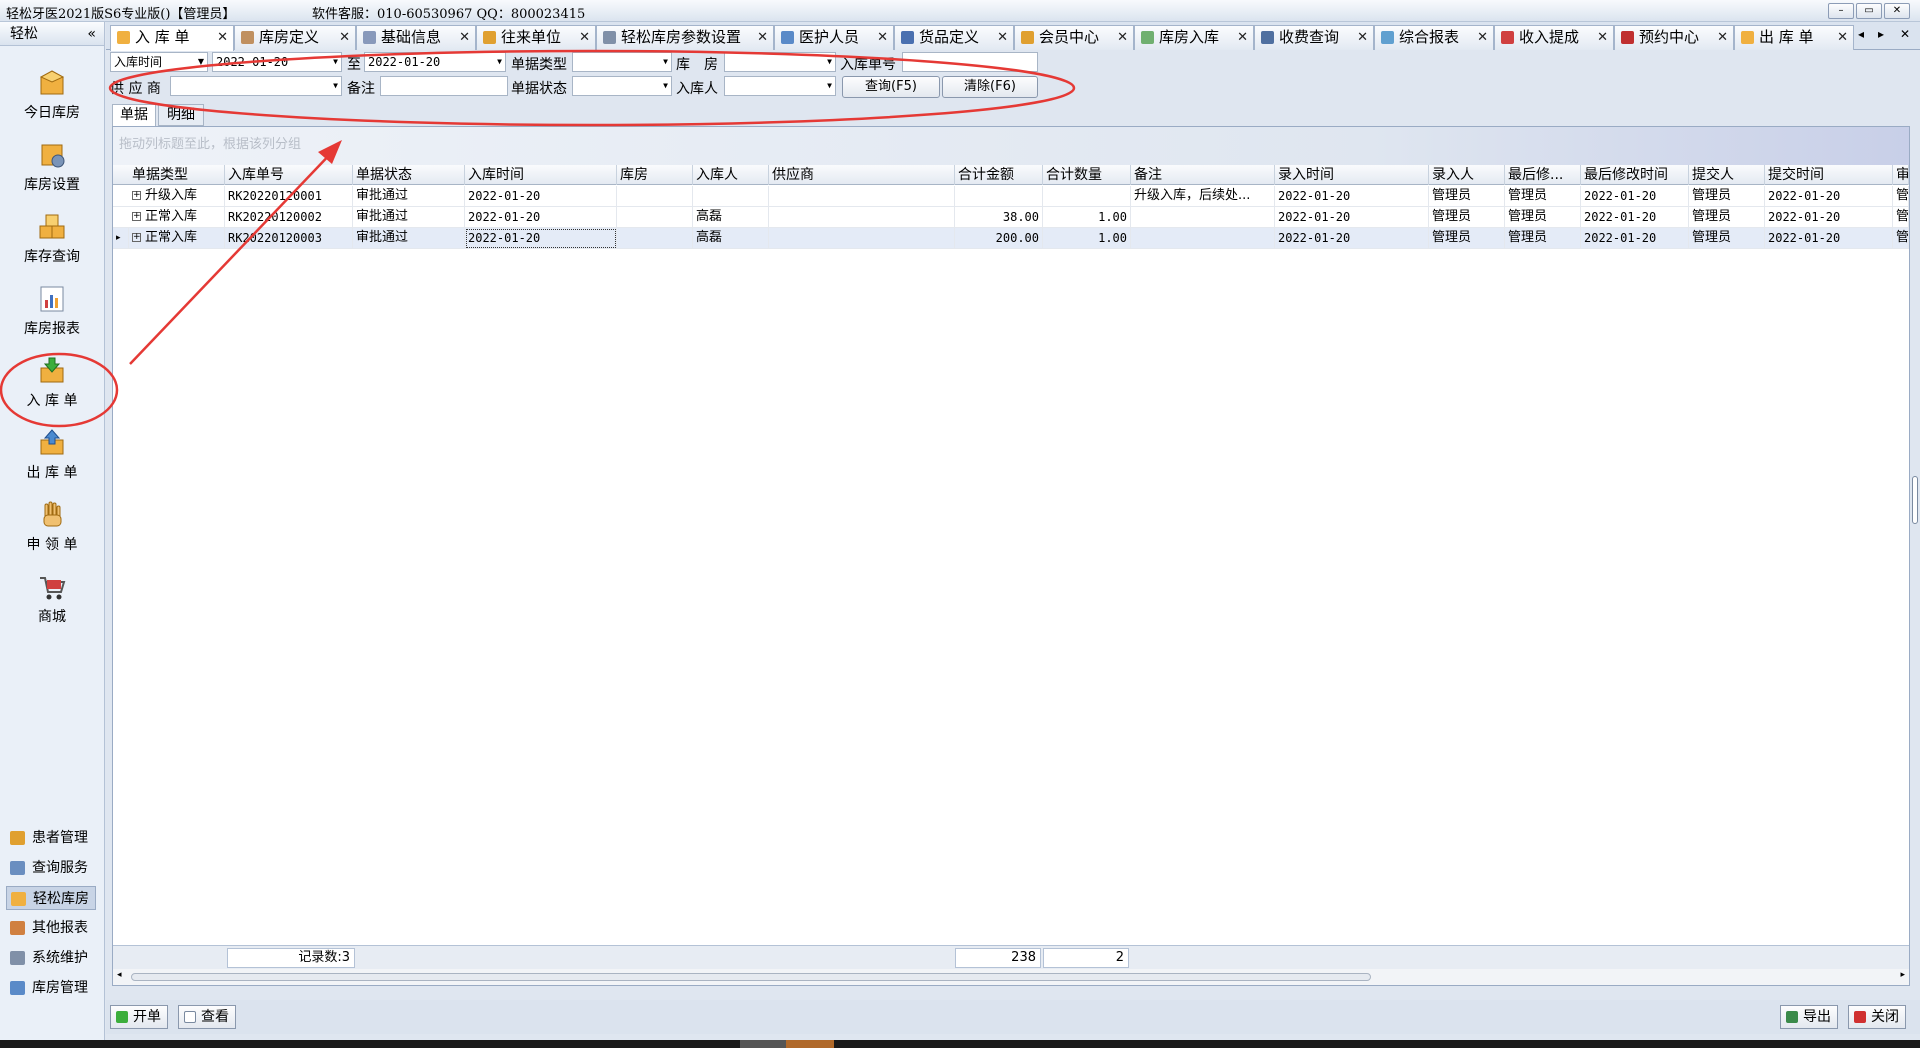 The width and height of the screenshot is (1920, 1048). Describe the element at coordinates (1635, 175) in the screenshot. I see `column-header: 最后修改时间` at that location.